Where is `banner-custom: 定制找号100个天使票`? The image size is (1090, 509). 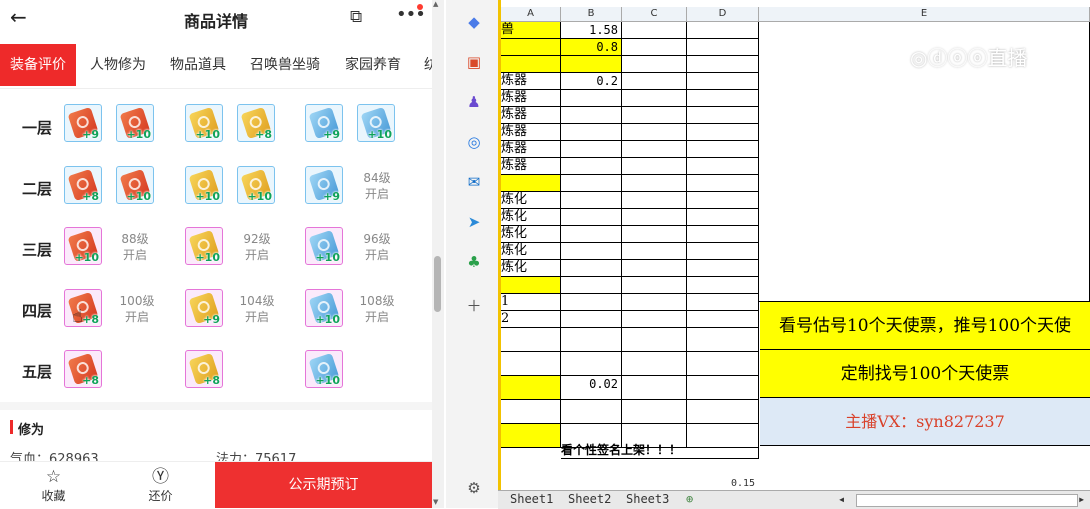 banner-custom: 定制找号100个天使票 is located at coordinates (925, 374).